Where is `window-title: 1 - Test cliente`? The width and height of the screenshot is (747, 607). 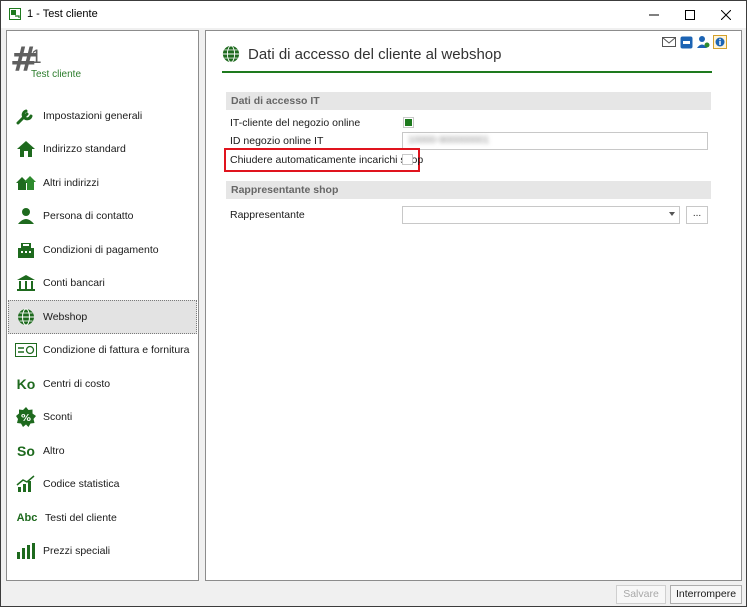
window-title: 1 - Test cliente is located at coordinates (62, 14).